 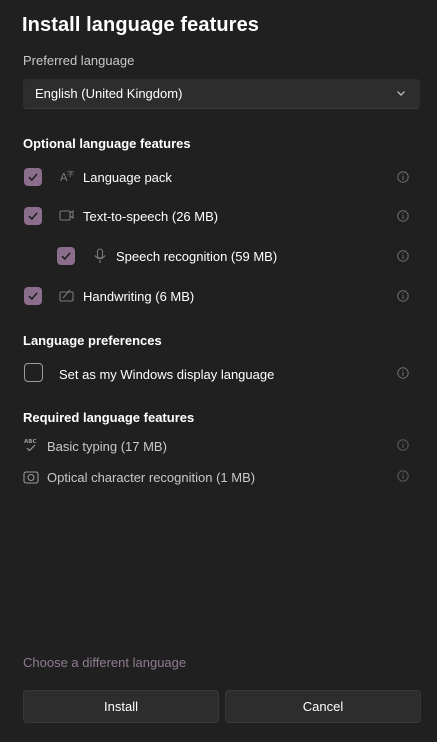 What do you see at coordinates (109, 417) in the screenshot?
I see `required-features-heading: Required language features` at bounding box center [109, 417].